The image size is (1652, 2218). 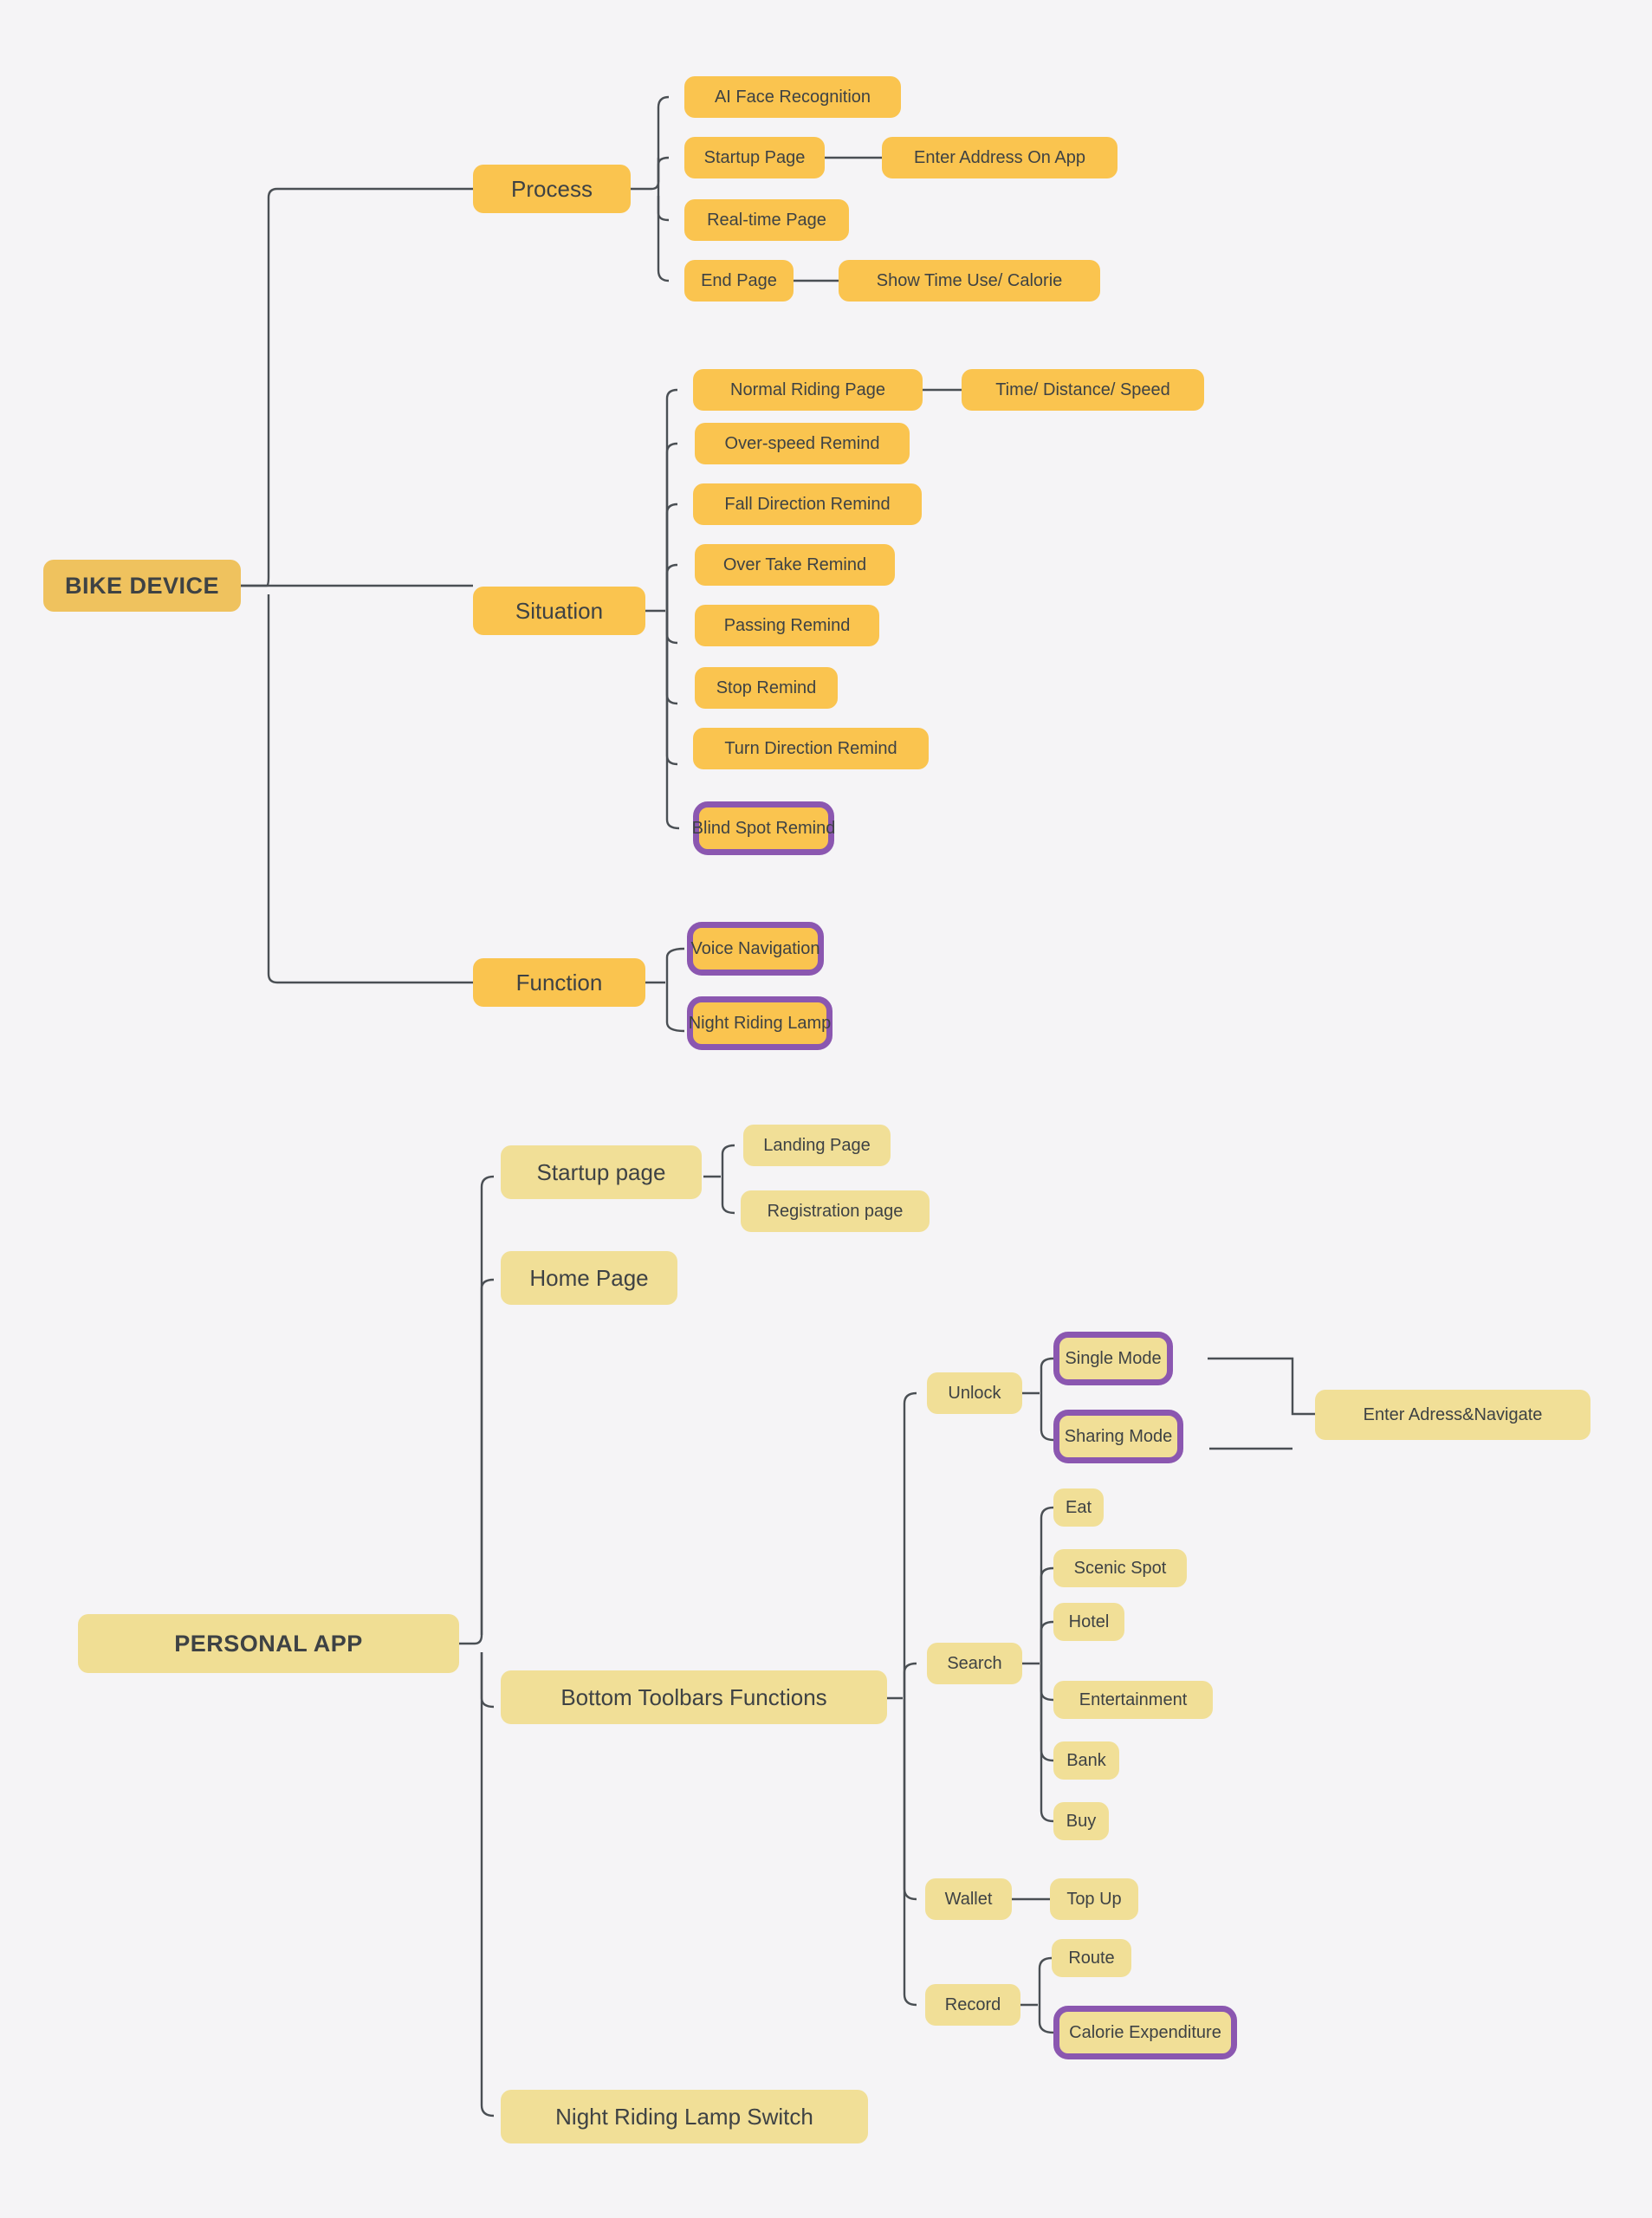 I want to click on label-sharing-mode: Sharing Mode, so click(x=1118, y=1436).